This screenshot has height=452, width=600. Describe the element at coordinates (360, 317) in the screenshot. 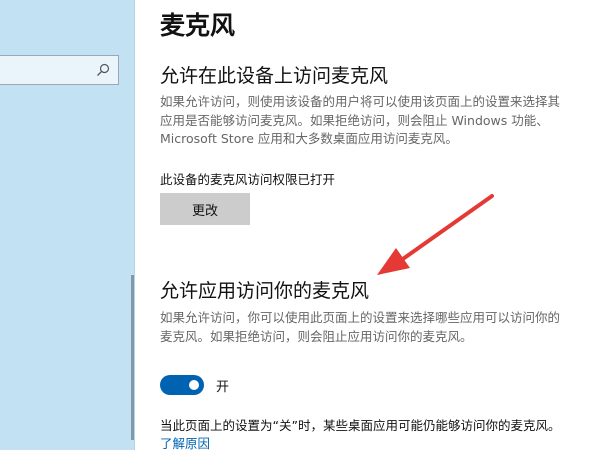

I see `app-access-desc-line1: 如果允许访问，你可以使用此页面上的设置来选择哪些应用可以访问你的` at that location.